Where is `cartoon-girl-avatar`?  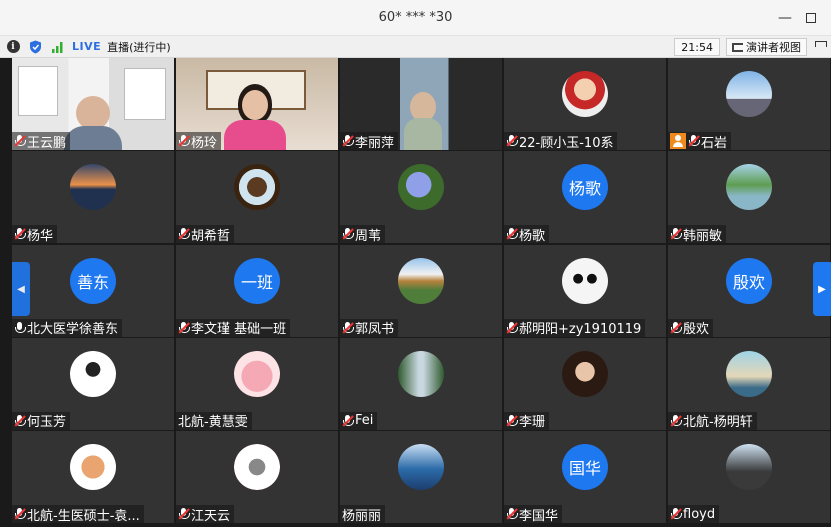
cartoon-girl-avatar is located at coordinates (585, 94).